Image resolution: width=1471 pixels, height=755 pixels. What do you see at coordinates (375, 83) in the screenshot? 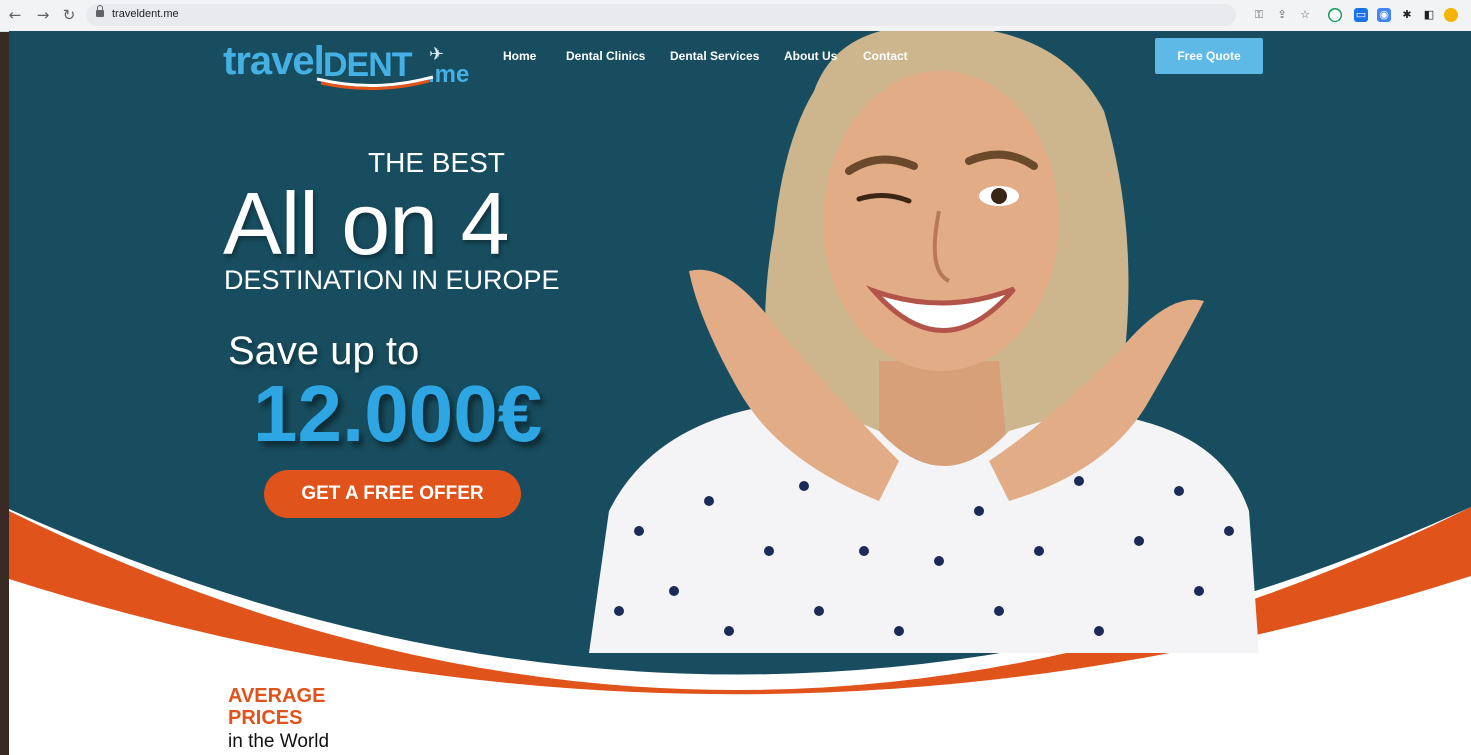
I see `smile-swoosh-icon` at bounding box center [375, 83].